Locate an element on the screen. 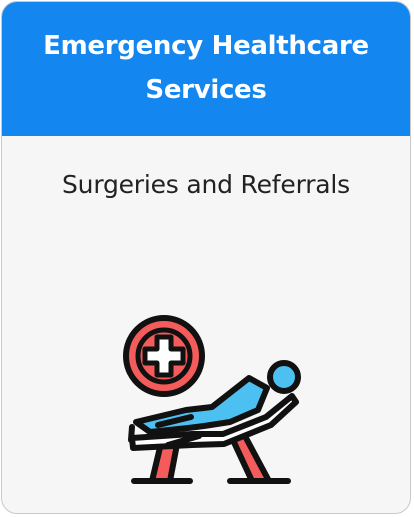 Image resolution: width=414 pixels, height=517 pixels. medical-cross-icon is located at coordinates (164, 356).